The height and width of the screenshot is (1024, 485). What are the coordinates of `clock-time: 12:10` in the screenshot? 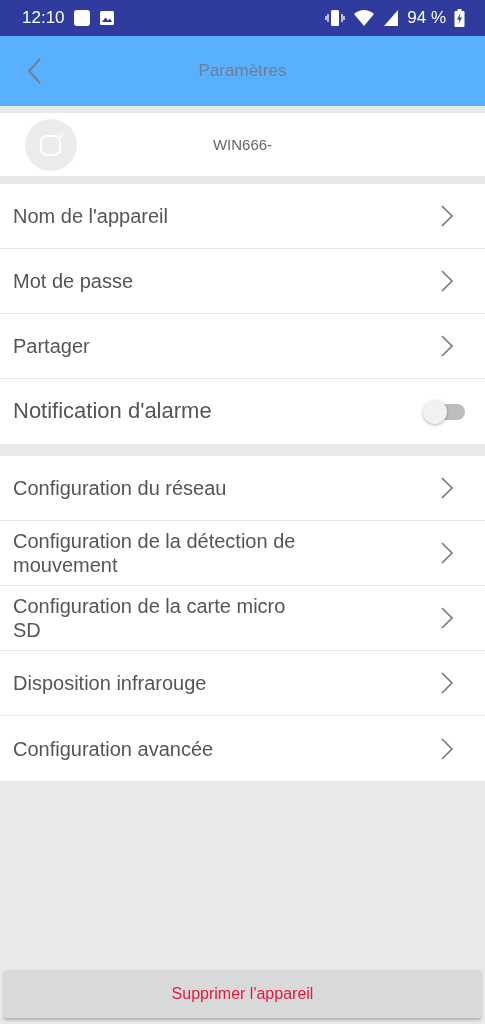 It's located at (43, 18).